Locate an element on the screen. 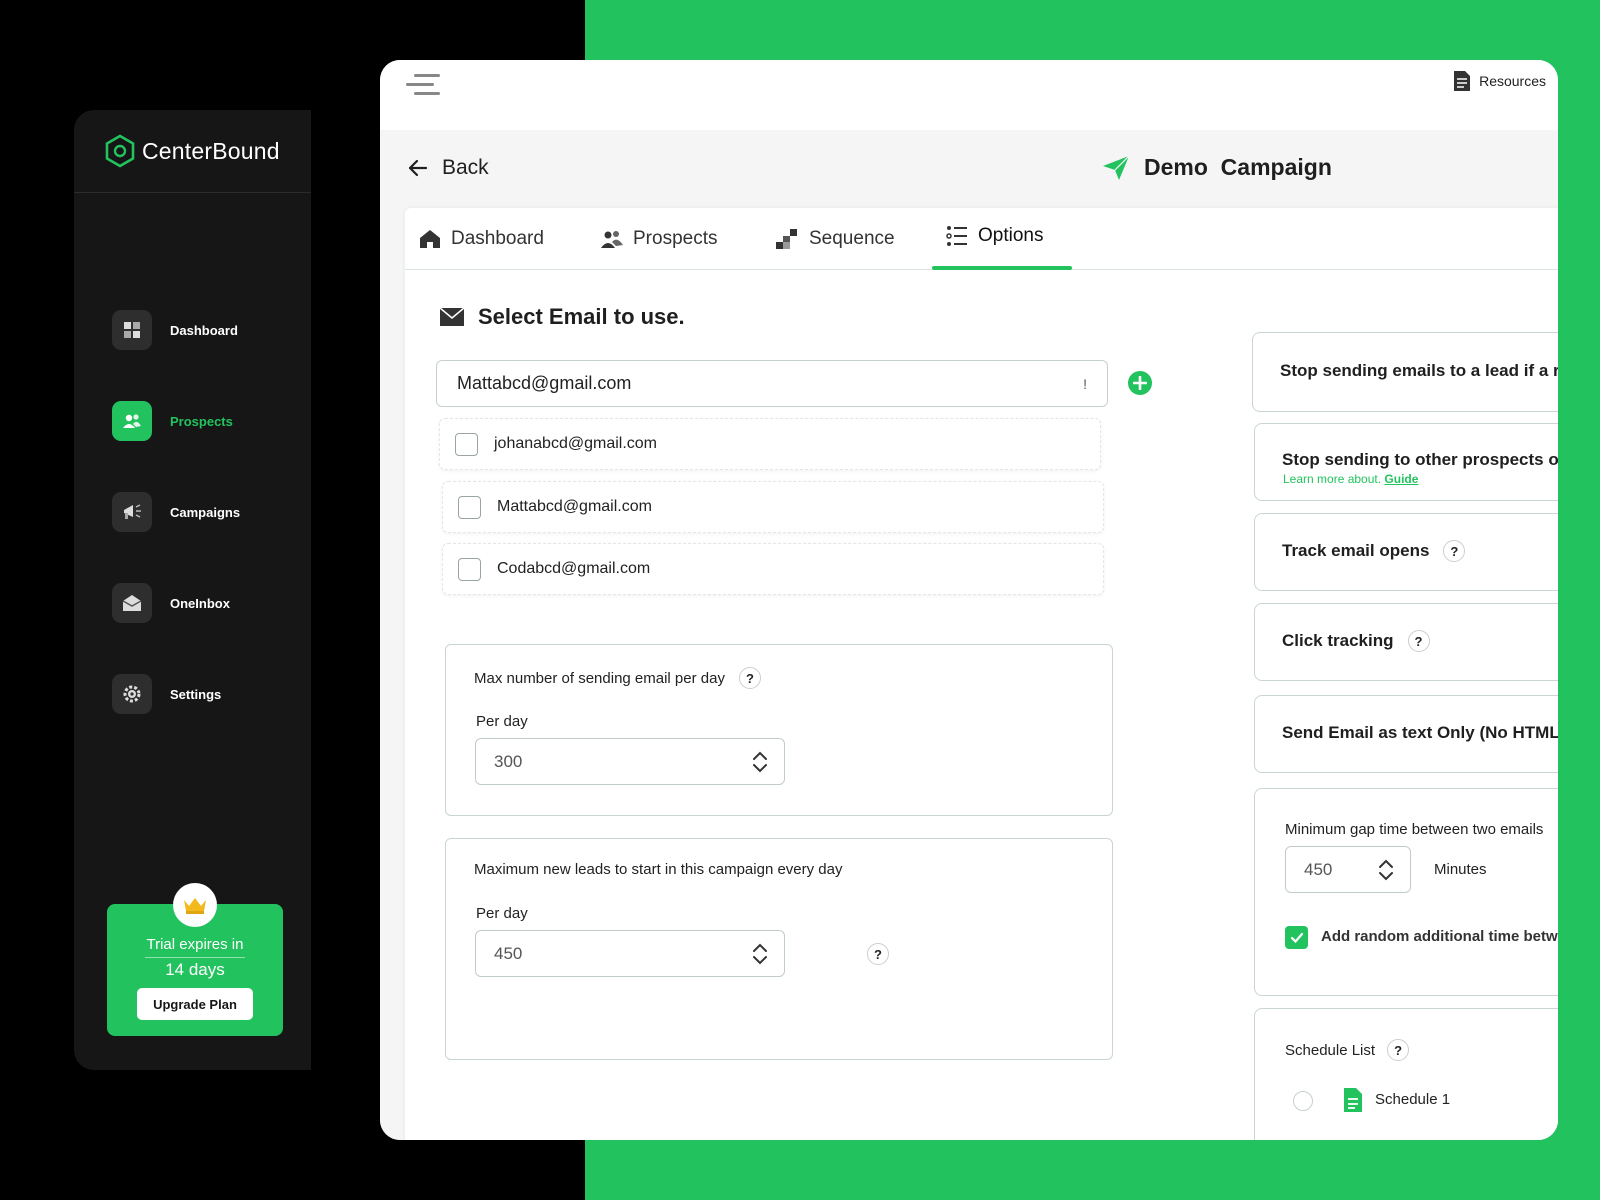 Image resolution: width=1600 pixels, height=1200 pixels. random-time-checkbox is located at coordinates (1296, 937).